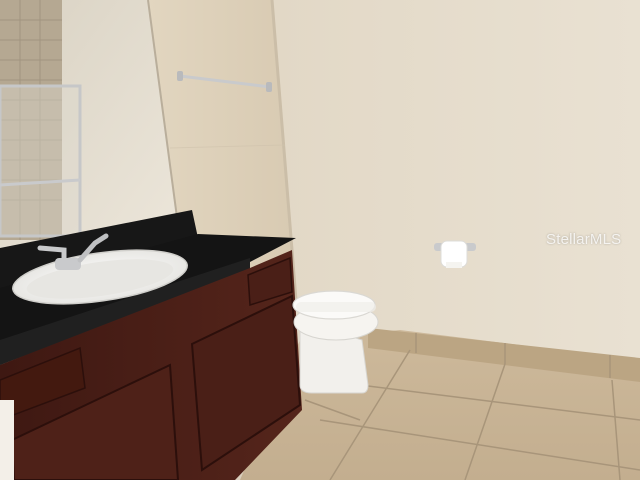 The image size is (640, 480). What do you see at coordinates (180, 76) in the screenshot?
I see `towel-bar-bracket-left` at bounding box center [180, 76].